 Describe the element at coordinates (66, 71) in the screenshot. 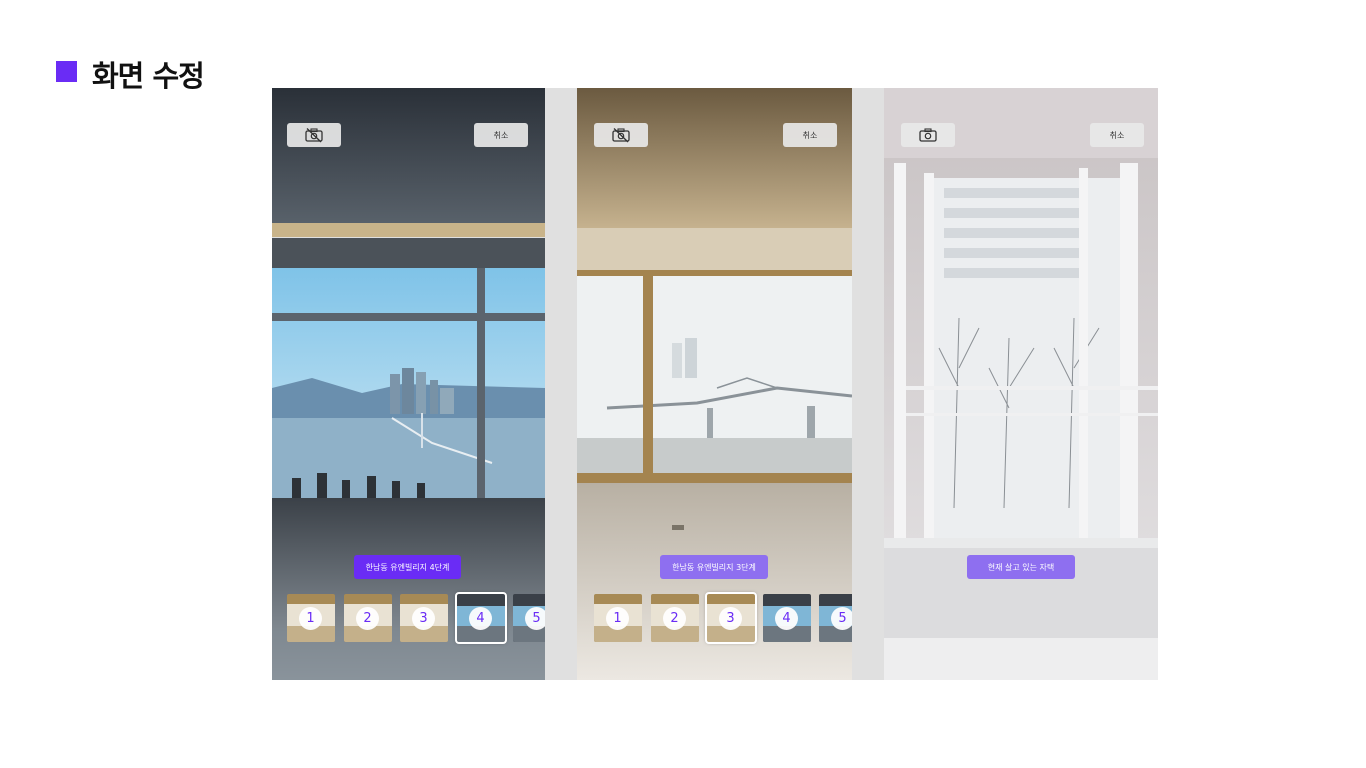

I see `title-marker` at that location.